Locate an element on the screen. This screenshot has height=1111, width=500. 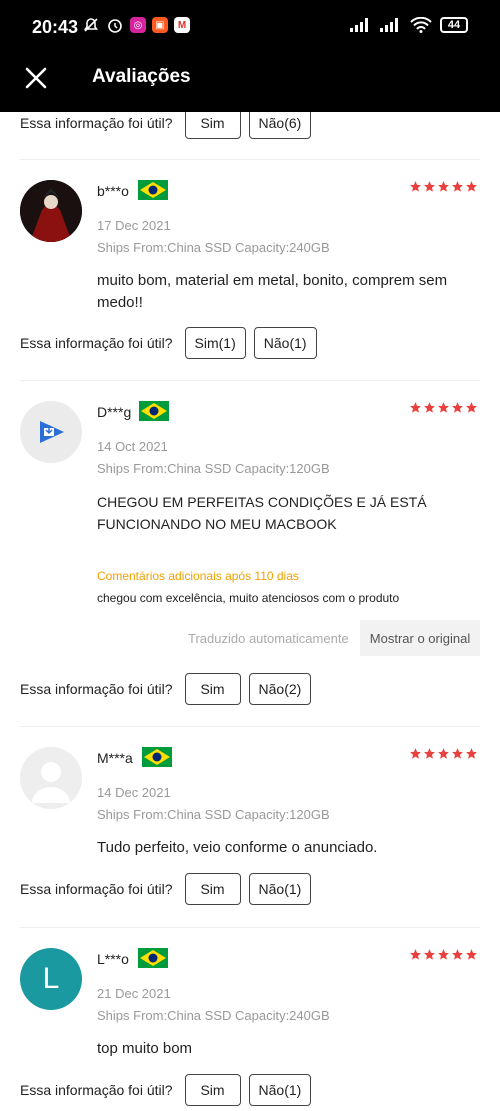
instagram-icon: ◎ is located at coordinates (138, 25).